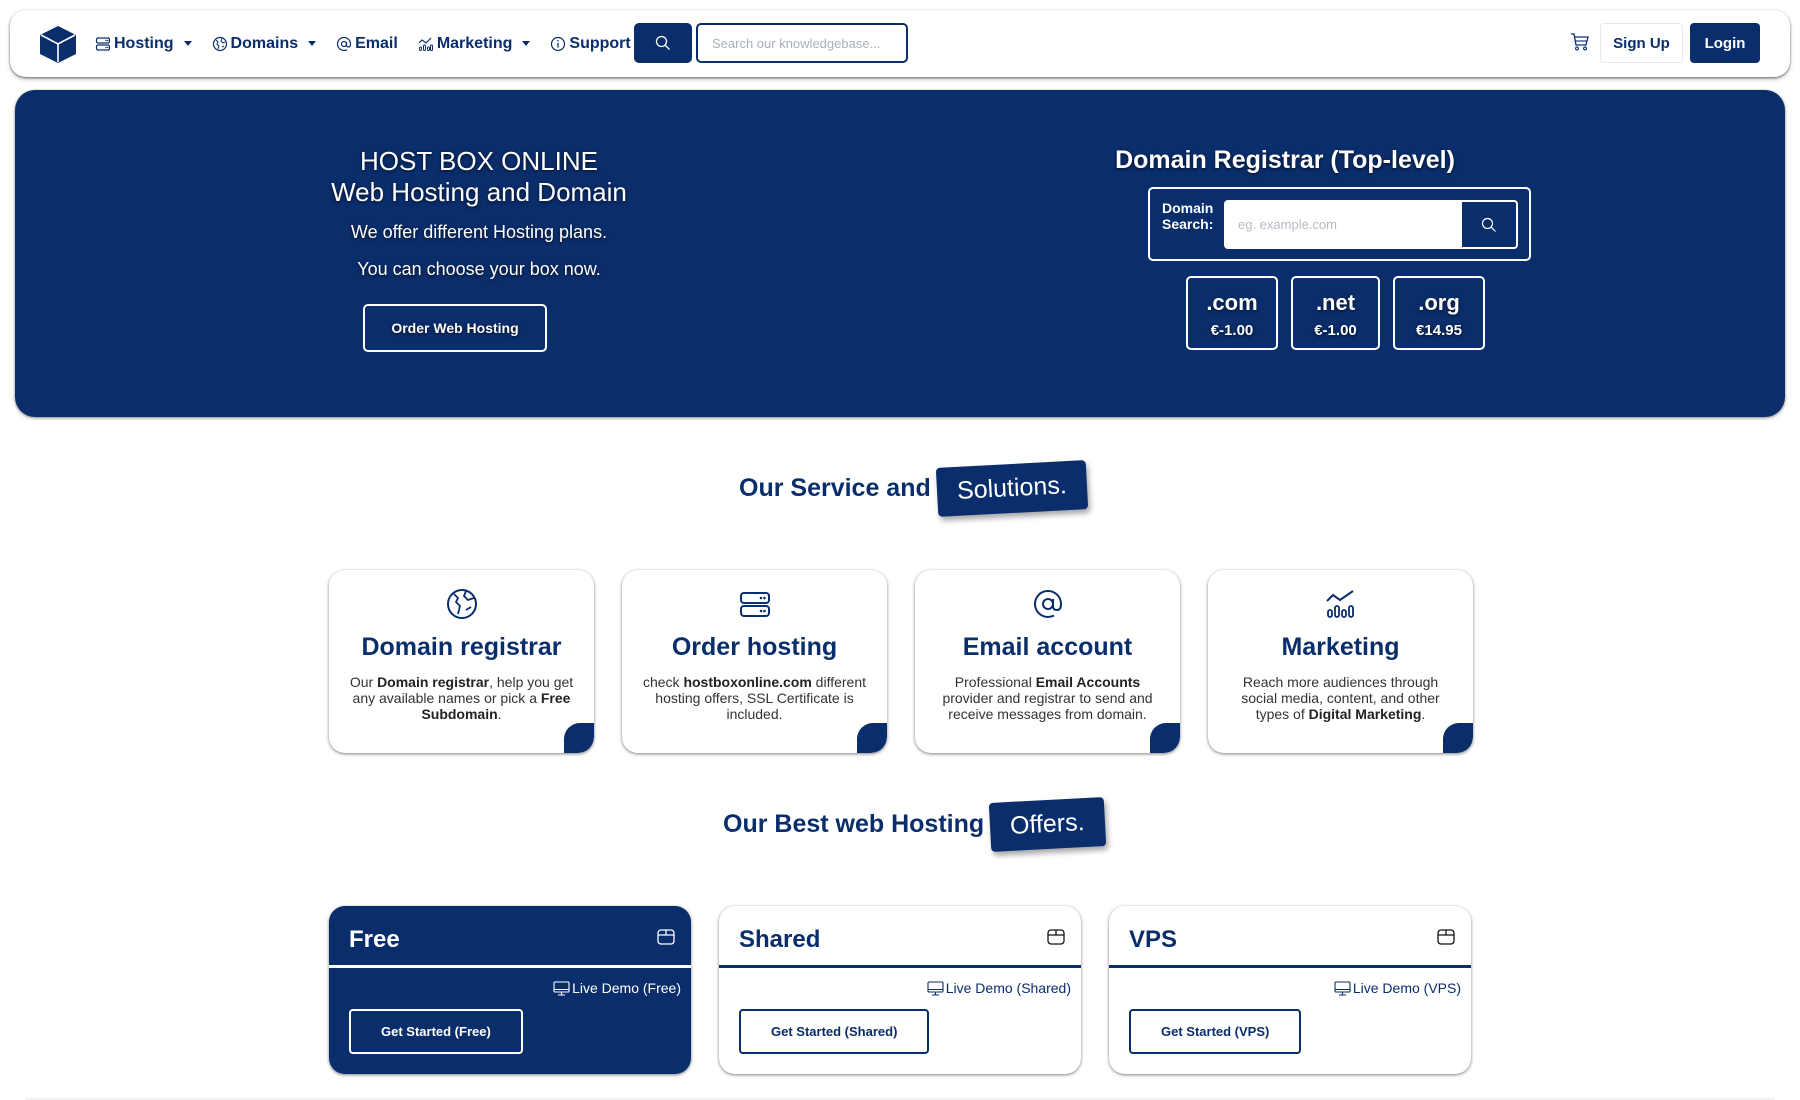  Describe the element at coordinates (558, 43) in the screenshot. I see `info-icon` at that location.